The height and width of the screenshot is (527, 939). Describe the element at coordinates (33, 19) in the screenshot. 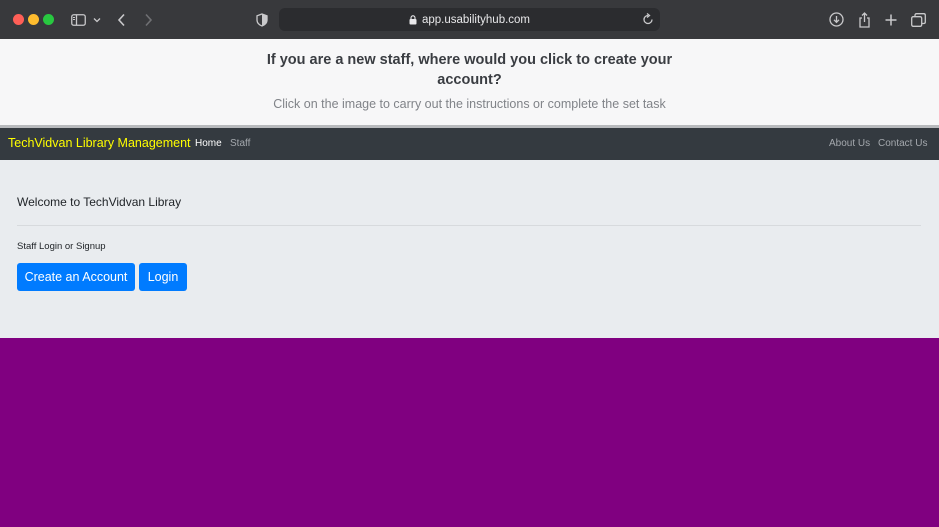

I see `minimize-window-button` at that location.